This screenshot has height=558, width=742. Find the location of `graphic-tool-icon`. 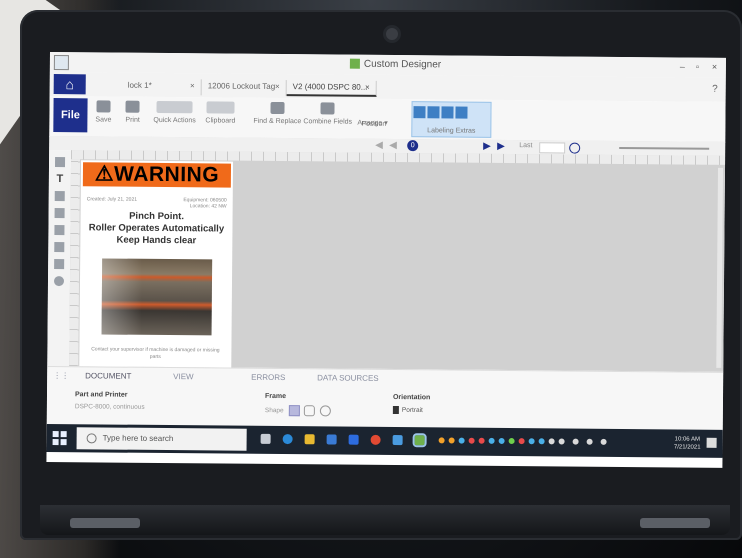

graphic-tool-icon is located at coordinates (59, 196).